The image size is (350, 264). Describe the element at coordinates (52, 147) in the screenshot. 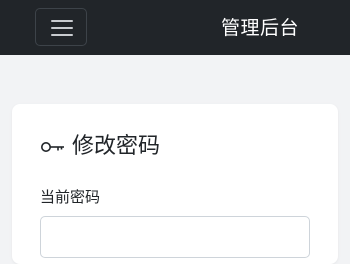

I see `key-icon` at that location.